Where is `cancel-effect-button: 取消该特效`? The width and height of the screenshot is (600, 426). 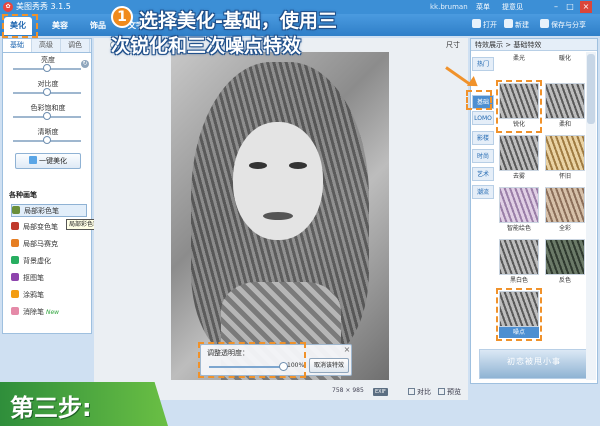
cancel-effect-button: 取消该特效 is located at coordinates (329, 365).